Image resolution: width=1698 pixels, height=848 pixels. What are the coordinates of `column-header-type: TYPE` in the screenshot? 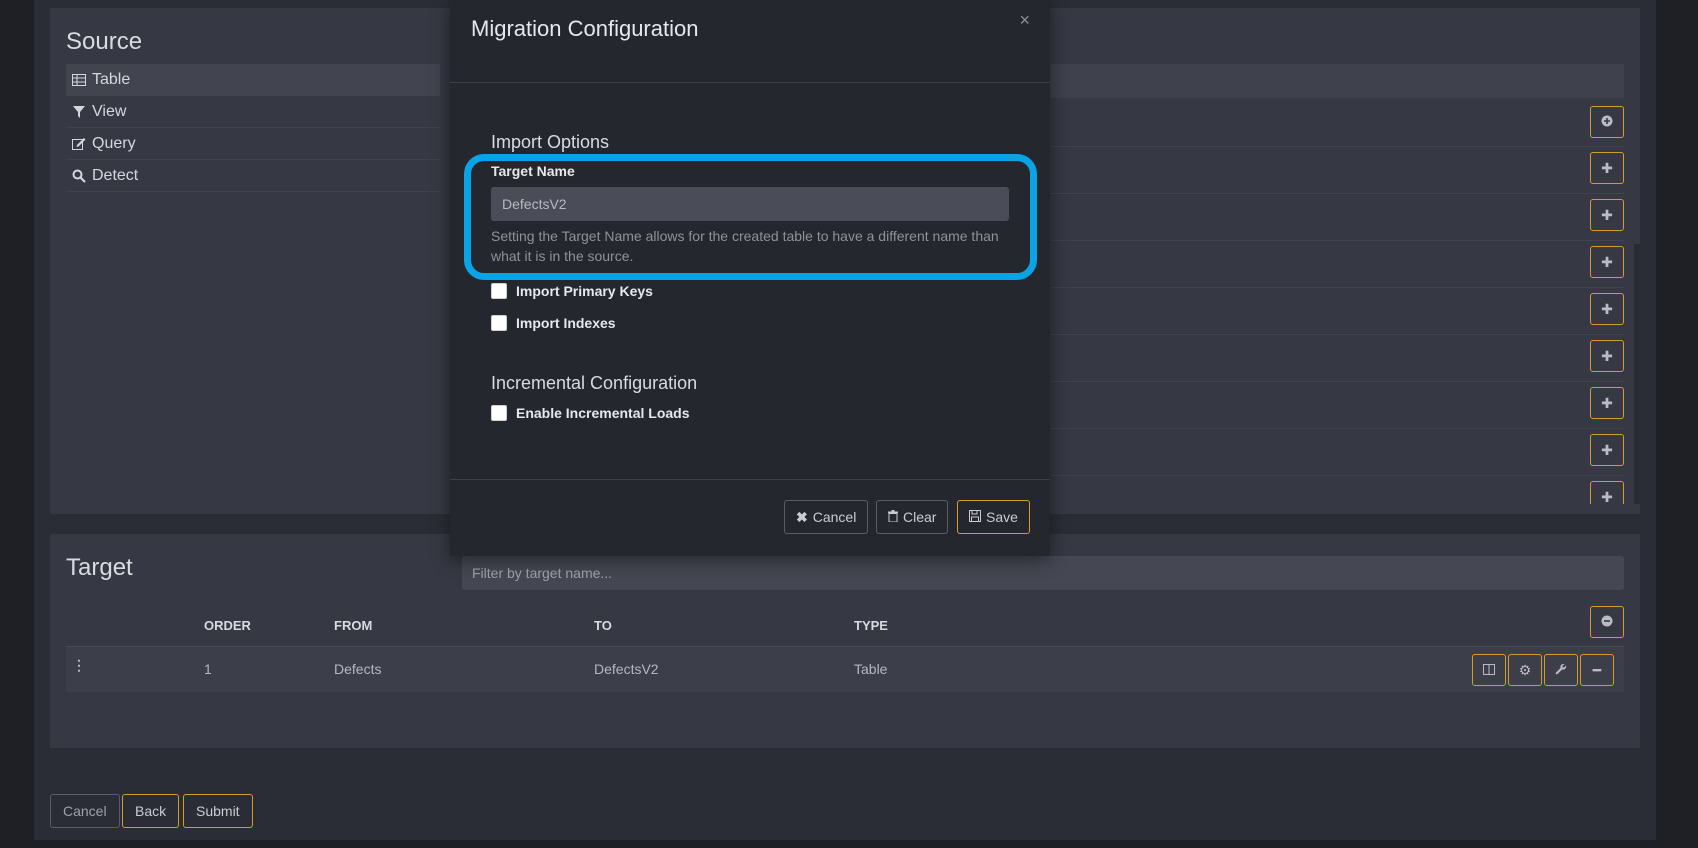 It's located at (871, 628).